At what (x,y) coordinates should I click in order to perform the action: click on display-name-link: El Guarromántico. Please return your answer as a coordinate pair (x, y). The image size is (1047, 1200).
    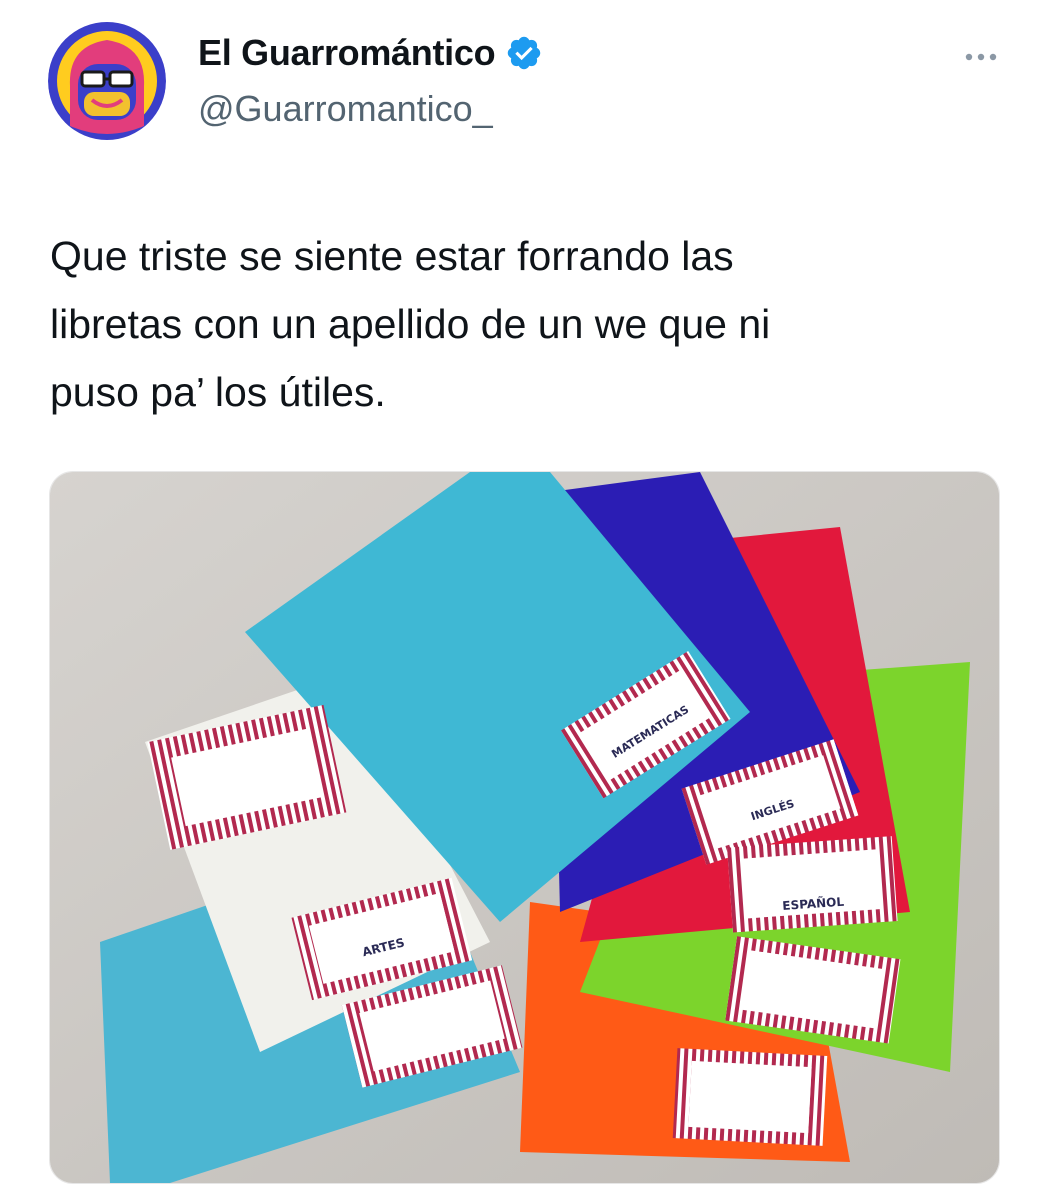
    Looking at the image, I should click on (370, 53).